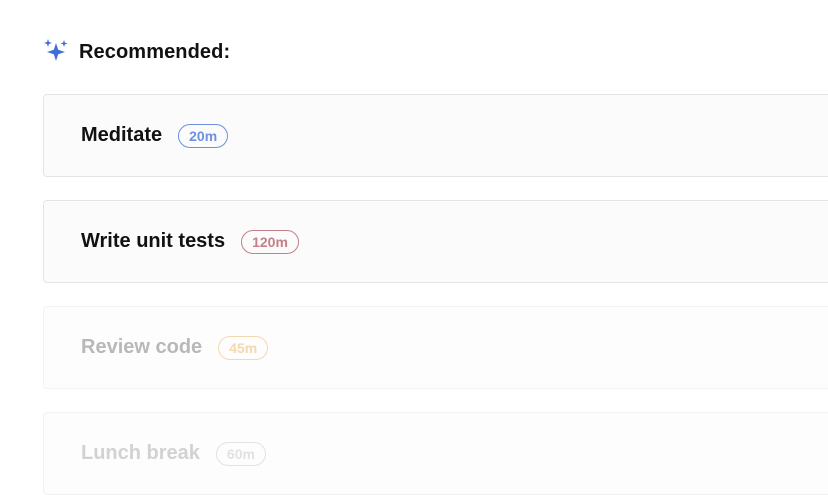 The image size is (828, 495). Describe the element at coordinates (122, 135) in the screenshot. I see `task-title: Meditate` at that location.